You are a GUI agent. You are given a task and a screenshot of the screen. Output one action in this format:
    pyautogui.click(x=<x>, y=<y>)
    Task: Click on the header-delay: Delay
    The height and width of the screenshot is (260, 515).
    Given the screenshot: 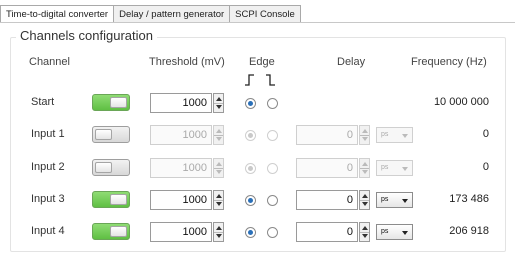 What is the action you would take?
    pyautogui.click(x=351, y=62)
    